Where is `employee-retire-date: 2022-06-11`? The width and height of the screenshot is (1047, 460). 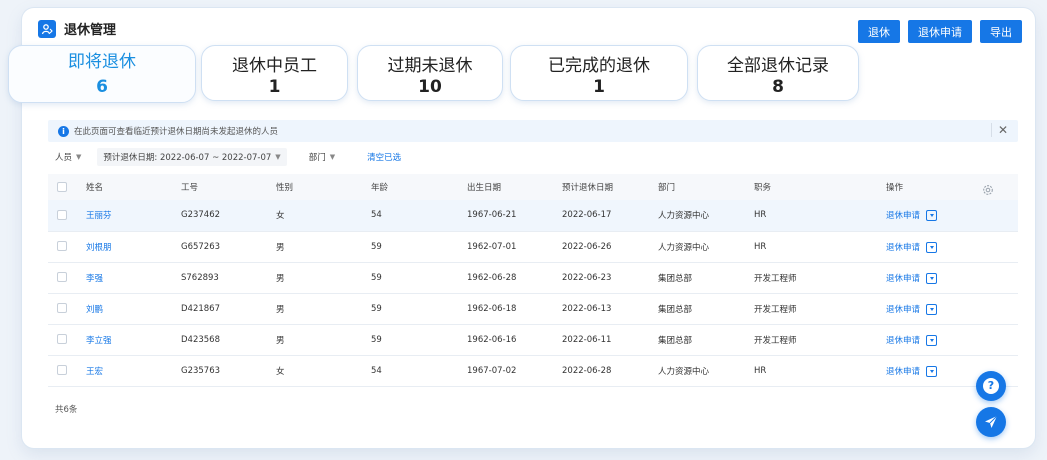 employee-retire-date: 2022-06-11 is located at coordinates (587, 339).